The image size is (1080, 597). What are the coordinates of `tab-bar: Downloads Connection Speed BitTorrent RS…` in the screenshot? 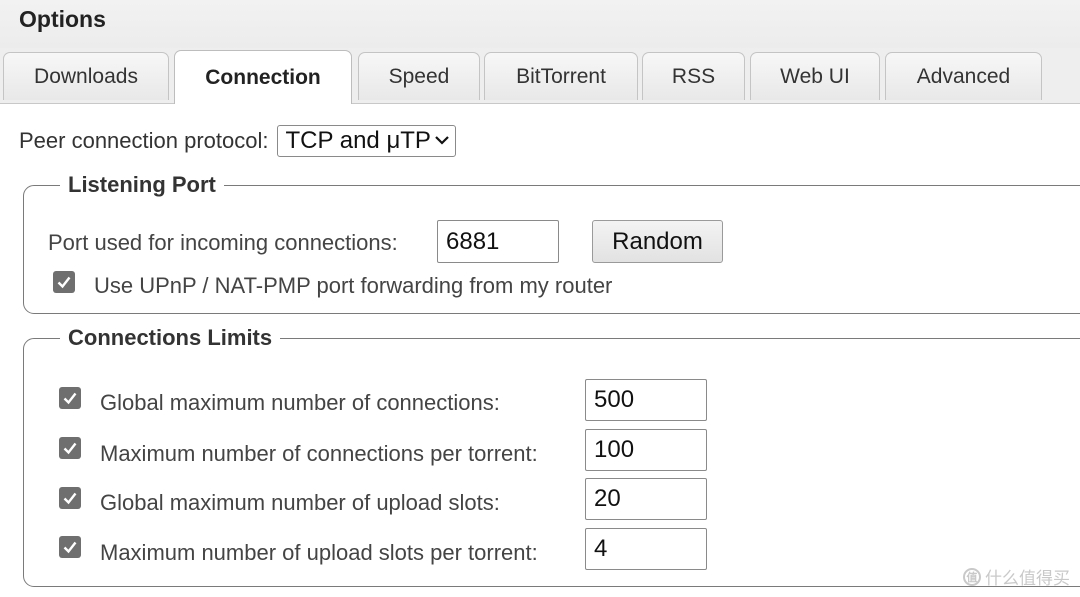 It's located at (540, 76).